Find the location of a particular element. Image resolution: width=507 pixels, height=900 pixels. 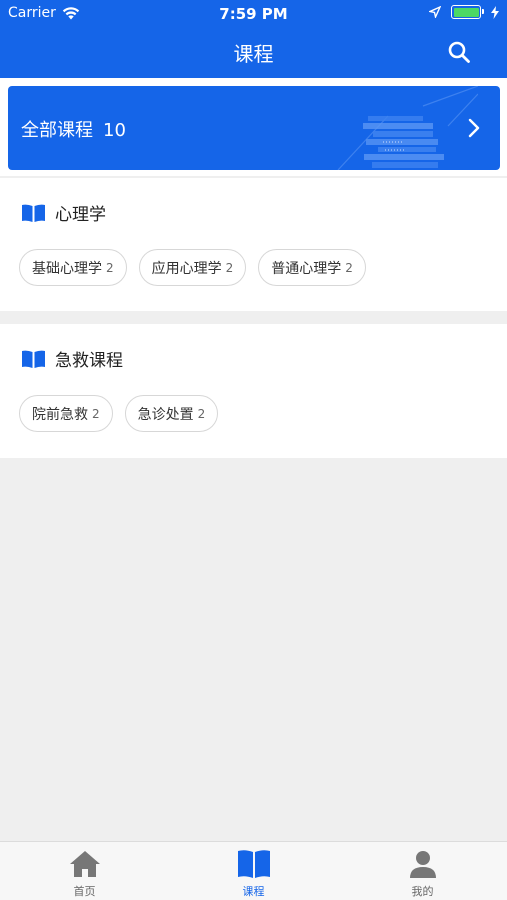

tab-bar: 首页 课程 我的 is located at coordinates (253, 870).